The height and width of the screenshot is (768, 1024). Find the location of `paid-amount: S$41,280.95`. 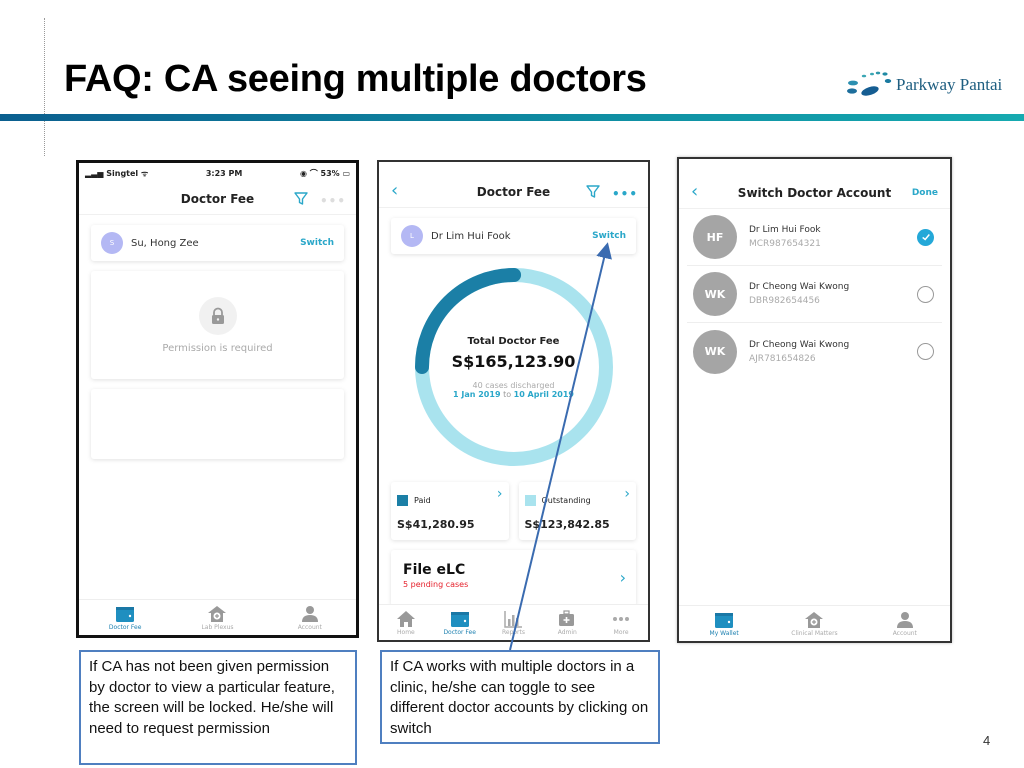

paid-amount: S$41,280.95 is located at coordinates (436, 524).